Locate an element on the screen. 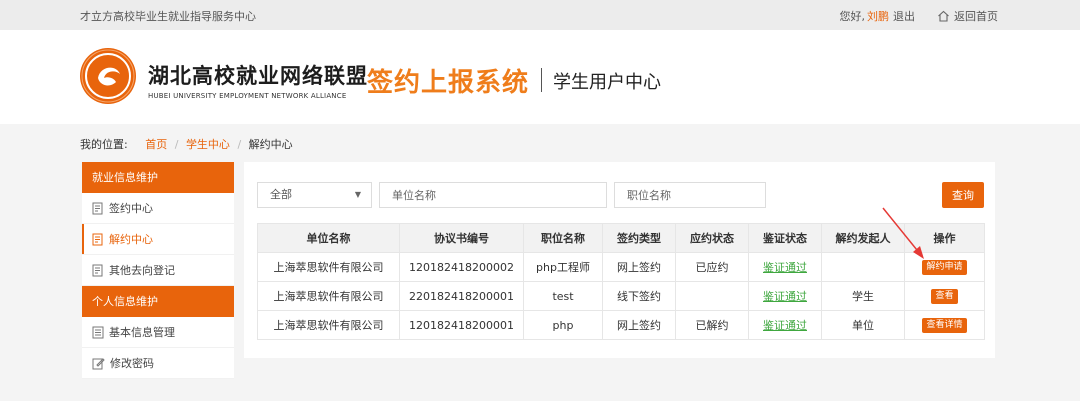  top-bar: 才立方高校毕业生就业指导服务中心 您好, 刘鹏 退出 返回首页 is located at coordinates (540, 15).